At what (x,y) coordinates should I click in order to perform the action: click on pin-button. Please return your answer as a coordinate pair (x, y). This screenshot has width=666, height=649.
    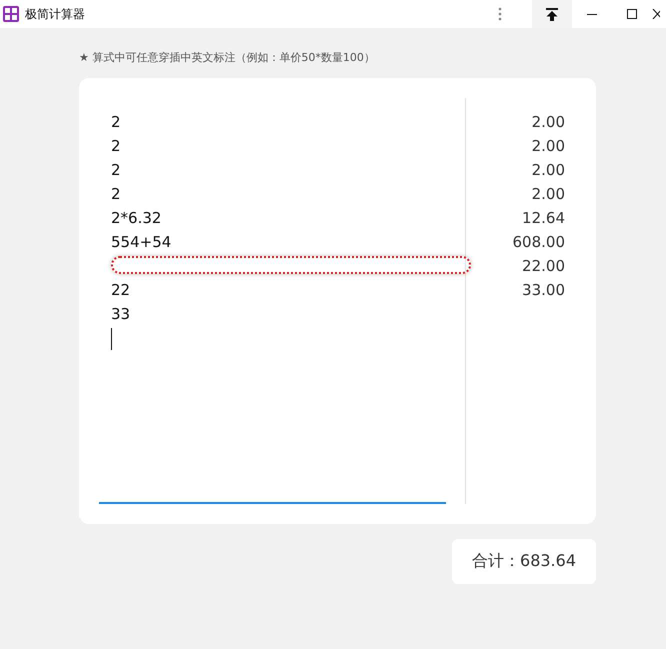
    Looking at the image, I should click on (552, 14).